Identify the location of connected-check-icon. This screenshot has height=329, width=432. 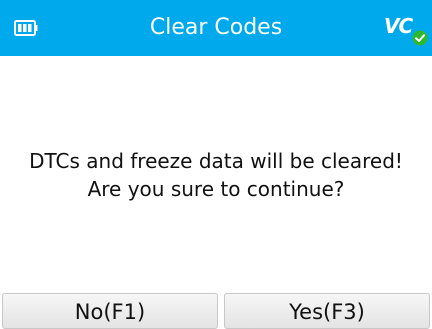
(420, 38).